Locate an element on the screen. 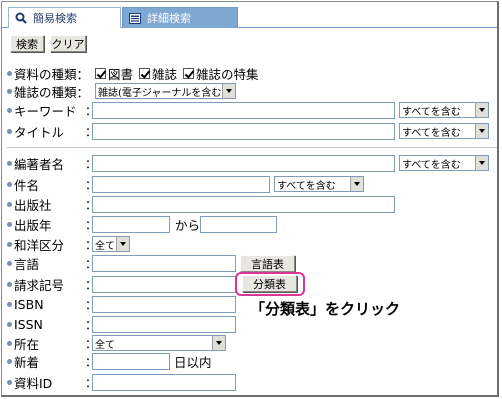  material-id-label: 資料ID is located at coordinates (29, 382).